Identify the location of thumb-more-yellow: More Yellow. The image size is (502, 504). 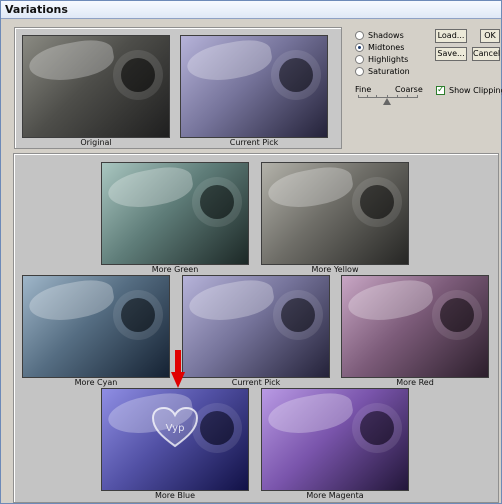
(335, 218).